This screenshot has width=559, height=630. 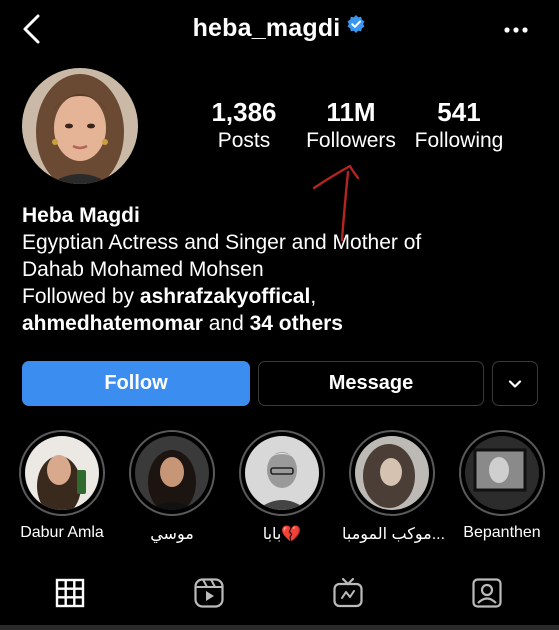 I want to click on top-bar: heba_magdi, so click(x=279, y=31).